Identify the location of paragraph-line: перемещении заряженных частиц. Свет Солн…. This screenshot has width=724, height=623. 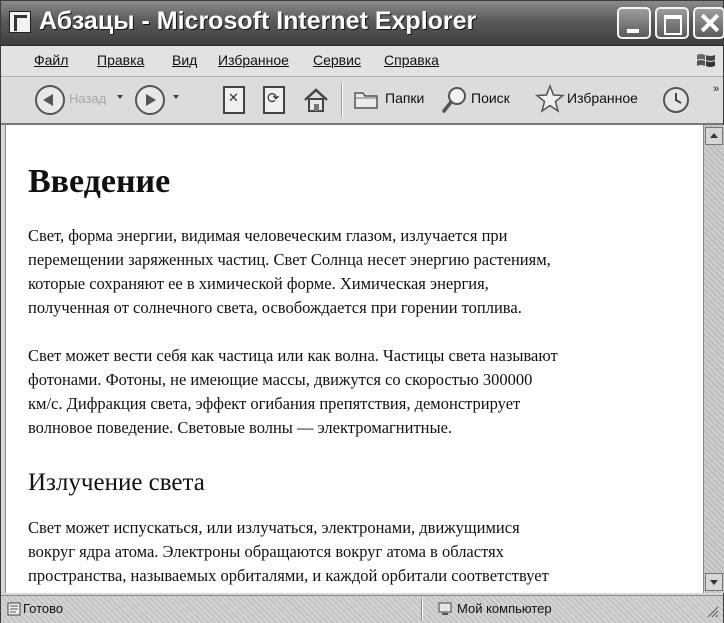
(289, 259).